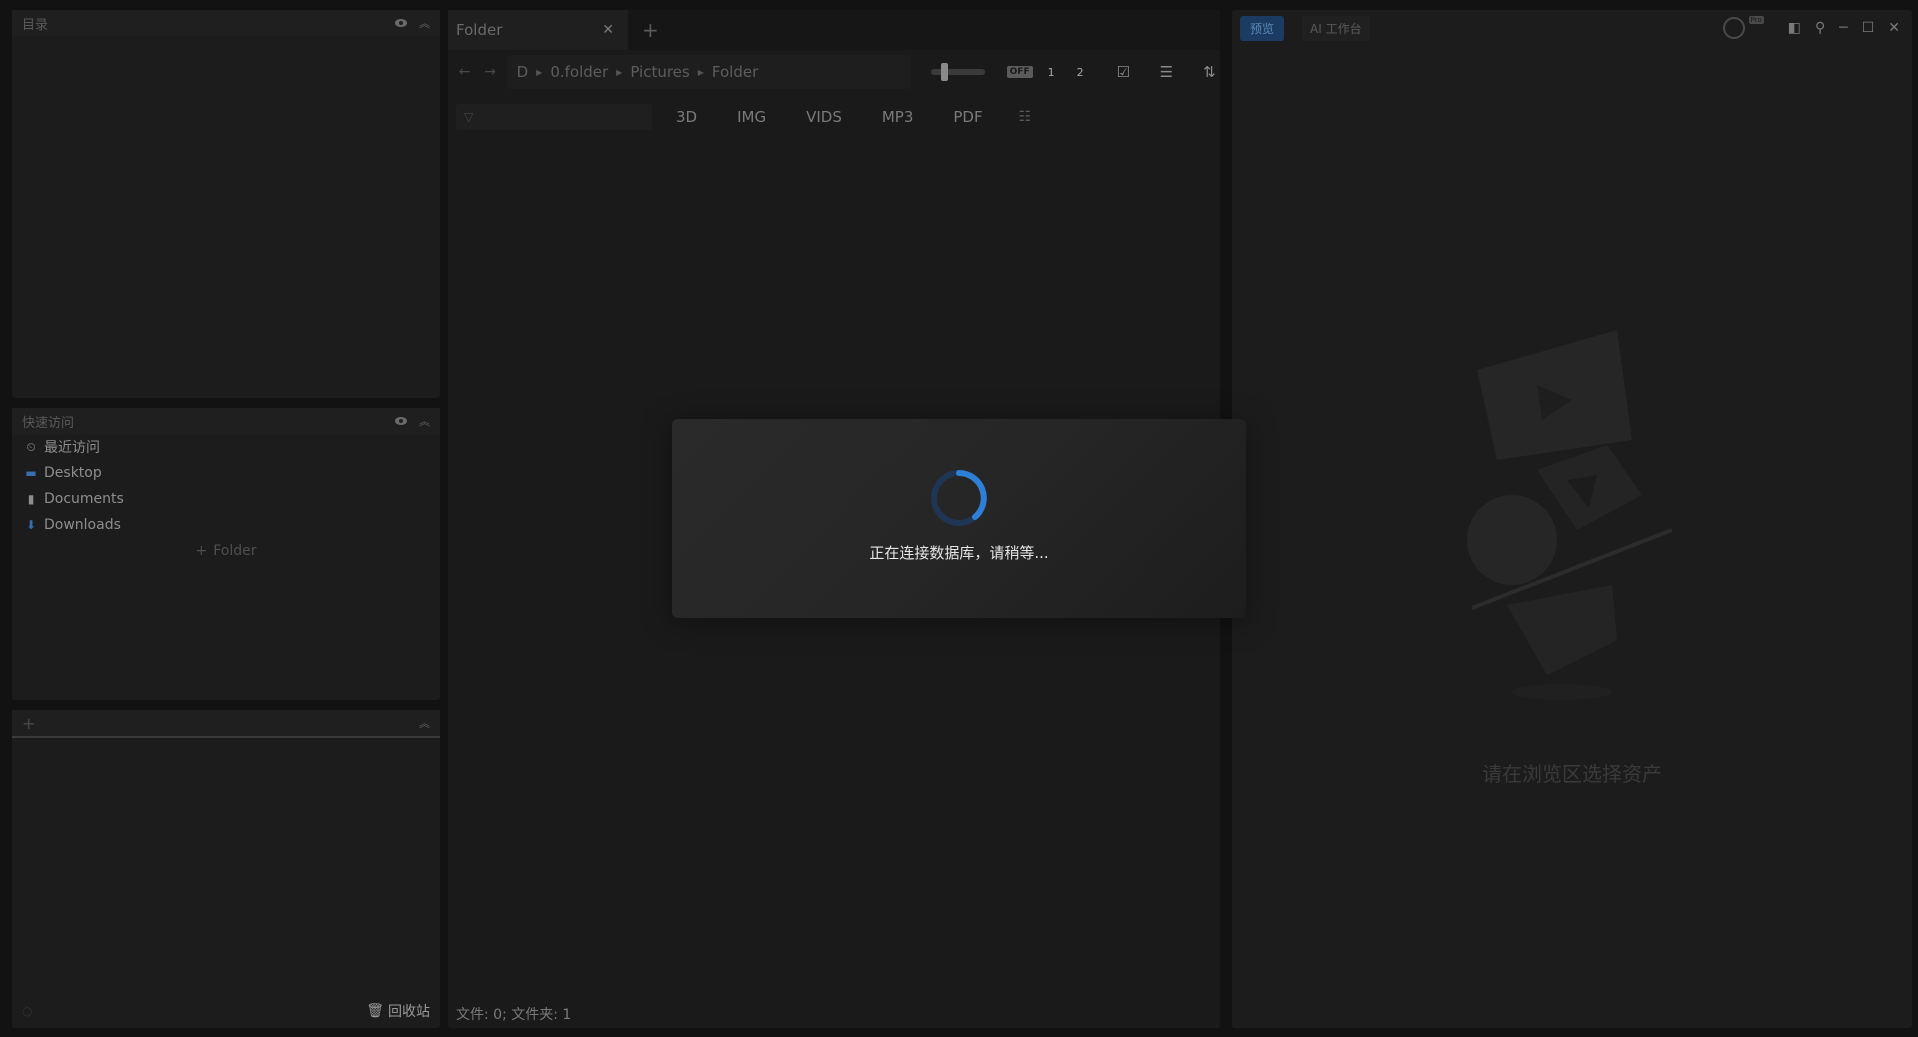  Describe the element at coordinates (1733, 28) in the screenshot. I see `avatar` at that location.